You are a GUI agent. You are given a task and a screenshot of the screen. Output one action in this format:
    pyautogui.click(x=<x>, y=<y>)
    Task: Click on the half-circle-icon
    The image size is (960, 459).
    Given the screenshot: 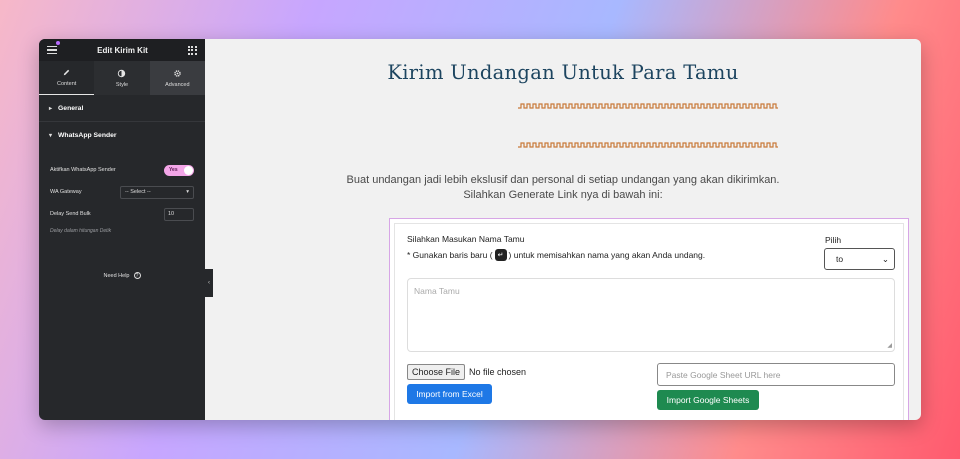 What is the action you would take?
    pyautogui.click(x=122, y=73)
    